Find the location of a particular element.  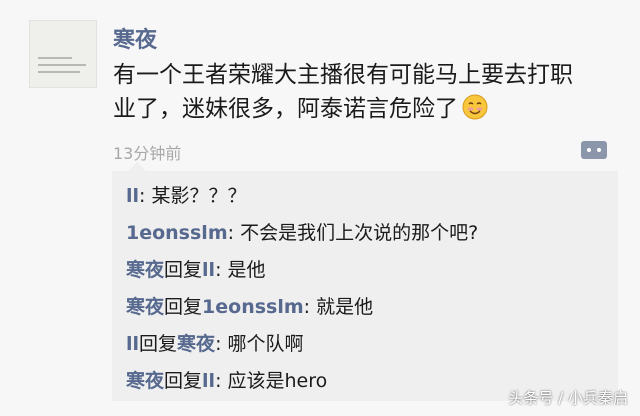

post-text: 有一个王者荣耀大主播很有可能马上要去打职业了，迷妹很多，阿泰诺言危险了 is located at coordinates (353, 94).